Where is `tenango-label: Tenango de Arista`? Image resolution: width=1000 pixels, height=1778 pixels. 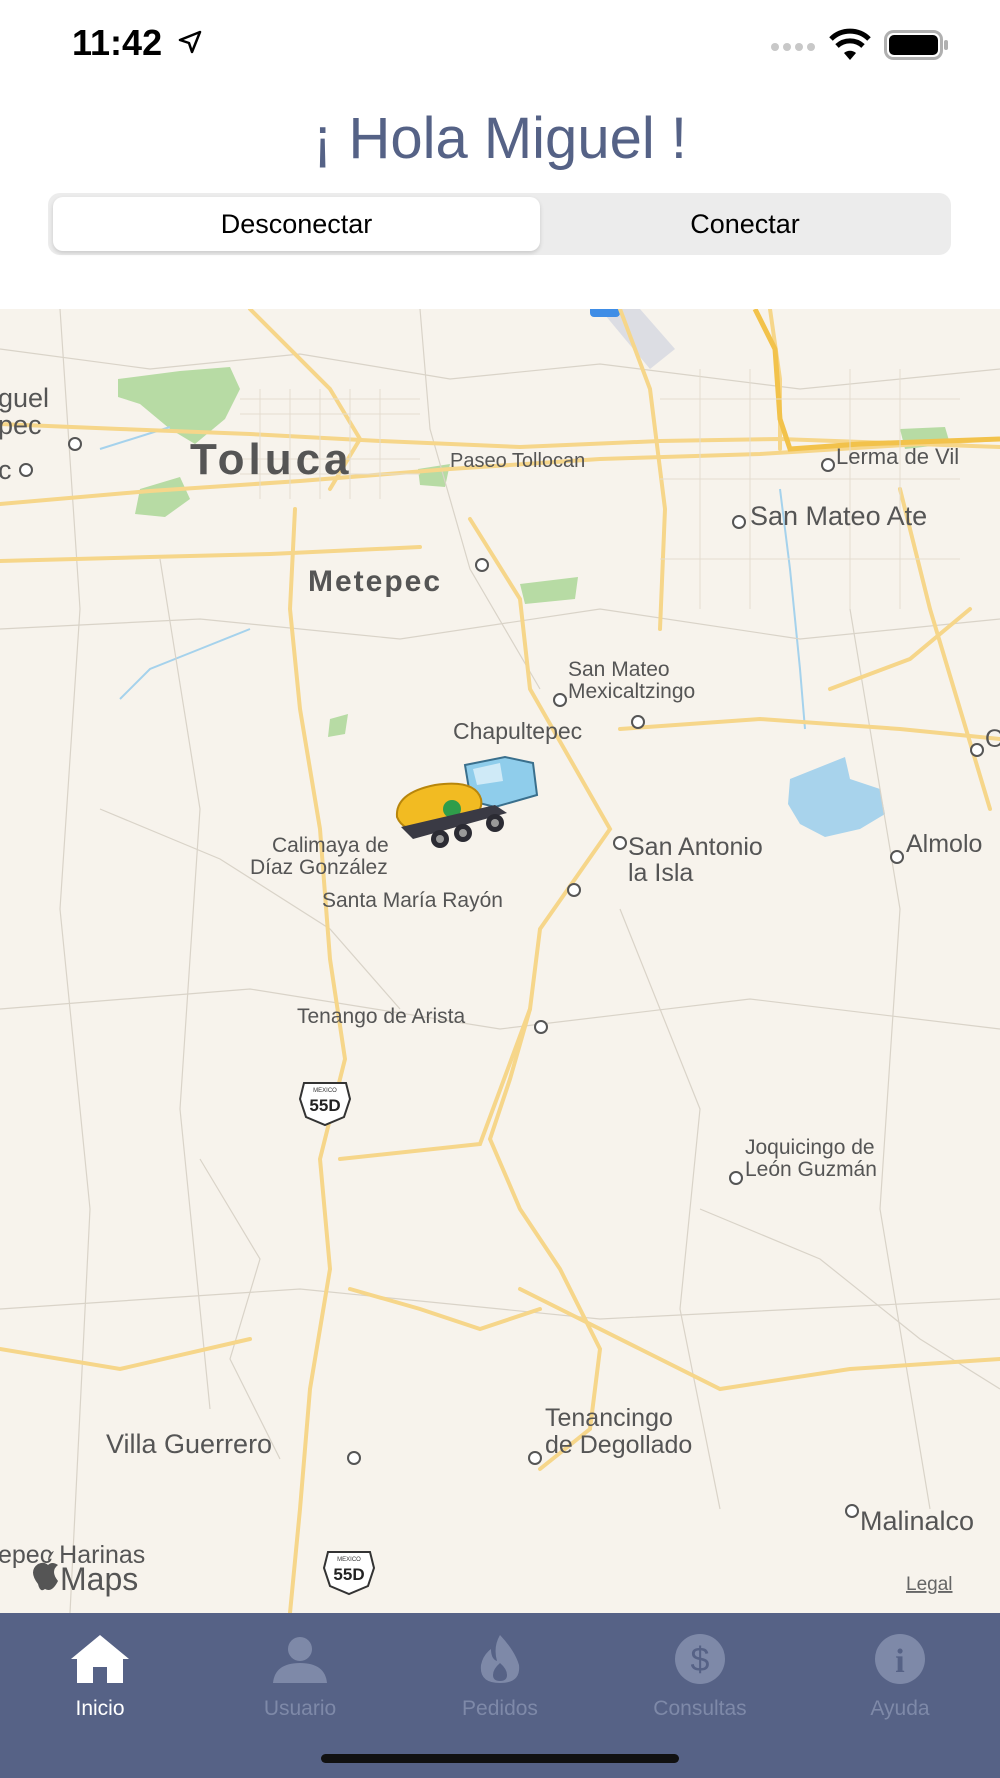 tenango-label: Tenango de Arista is located at coordinates (381, 1016).